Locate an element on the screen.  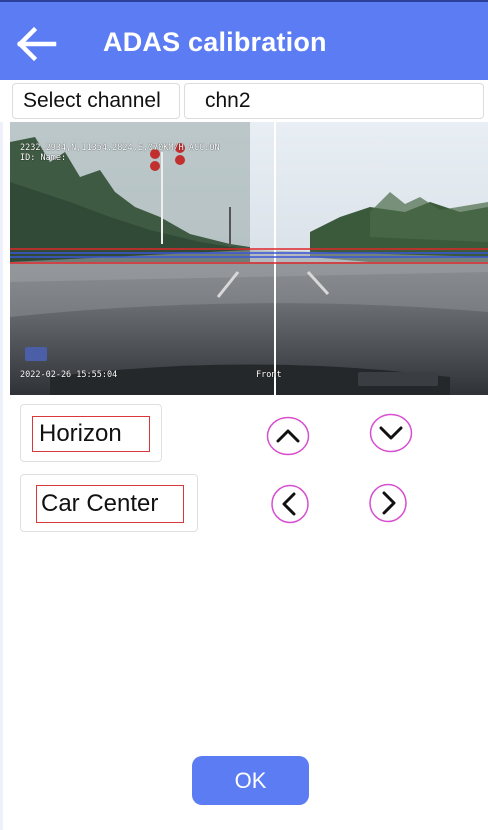
channel-selector: chn2 is located at coordinates (334, 101).